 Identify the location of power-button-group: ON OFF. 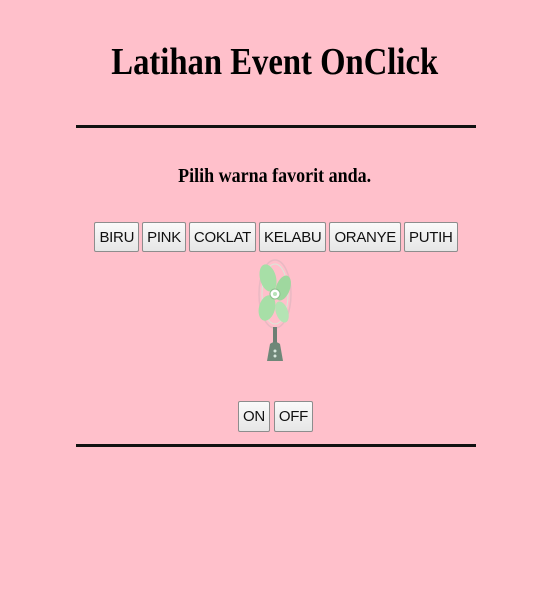
(274, 416).